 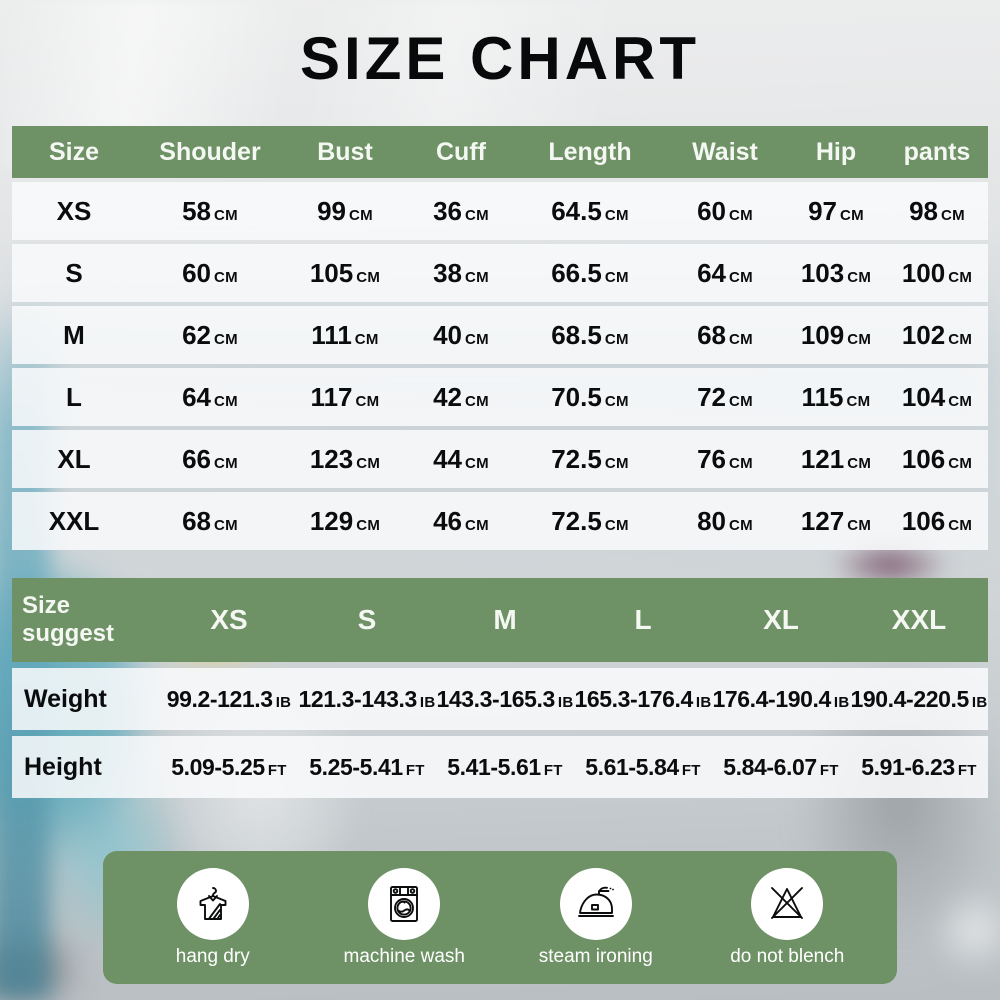 I want to click on weight-row-label: Weight, so click(x=65, y=698).